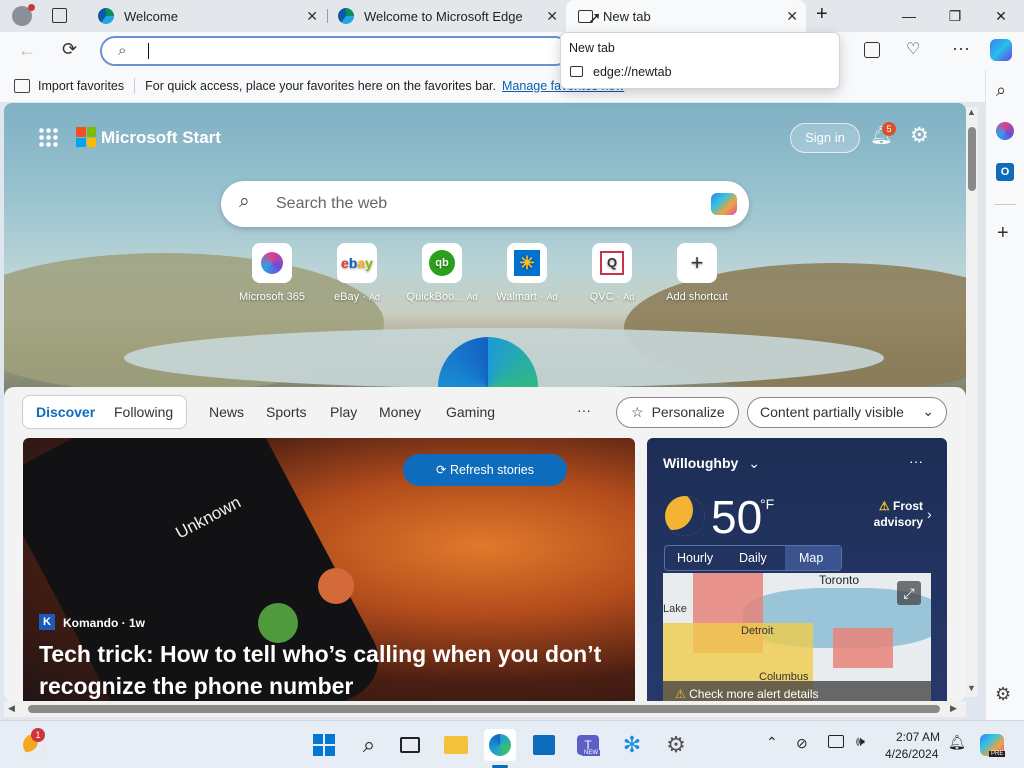 This screenshot has width=1024, height=768. Describe the element at coordinates (410, 745) in the screenshot. I see `task-view-icon` at that location.